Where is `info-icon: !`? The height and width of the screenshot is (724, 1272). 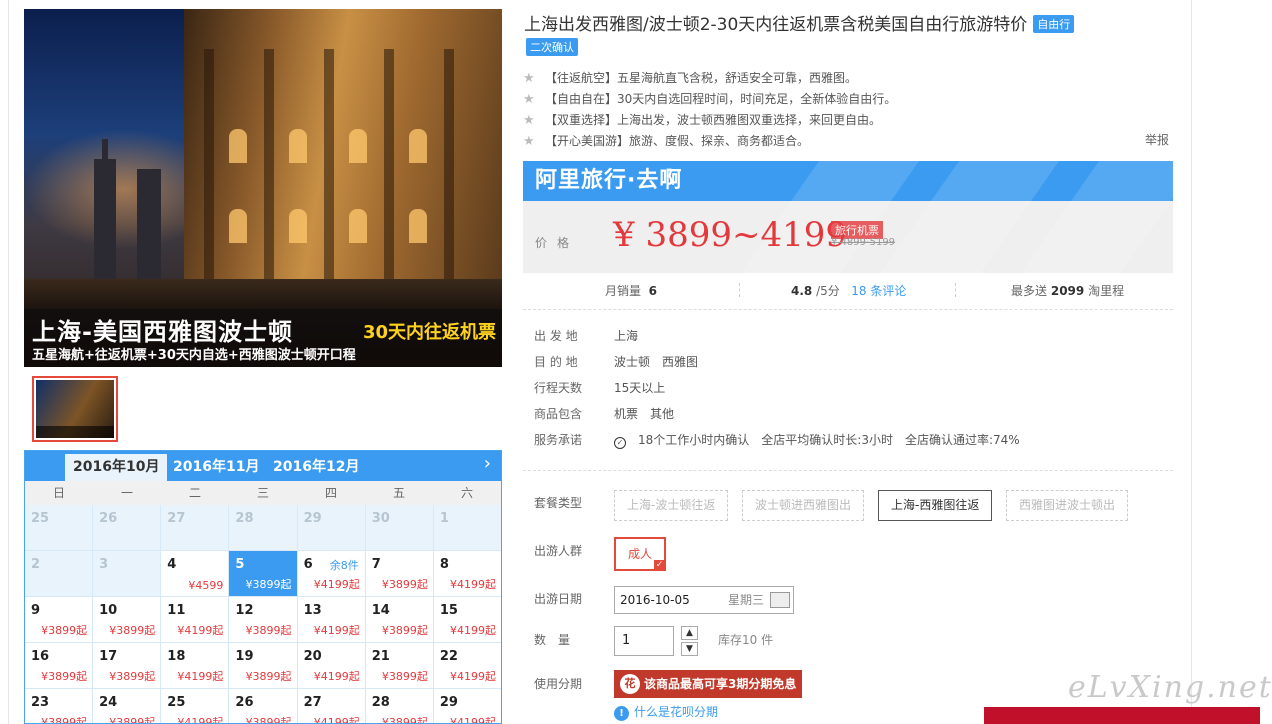
info-icon: ! is located at coordinates (621, 713).